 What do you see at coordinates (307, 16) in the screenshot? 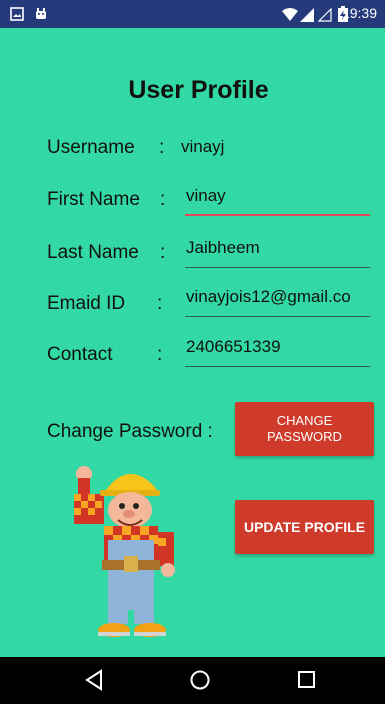
I see `signal-icon` at bounding box center [307, 16].